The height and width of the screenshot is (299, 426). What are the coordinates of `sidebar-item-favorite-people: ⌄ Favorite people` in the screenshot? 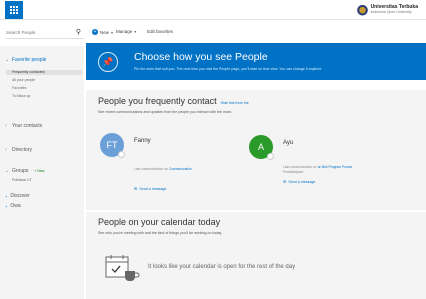 It's located at (25, 60).